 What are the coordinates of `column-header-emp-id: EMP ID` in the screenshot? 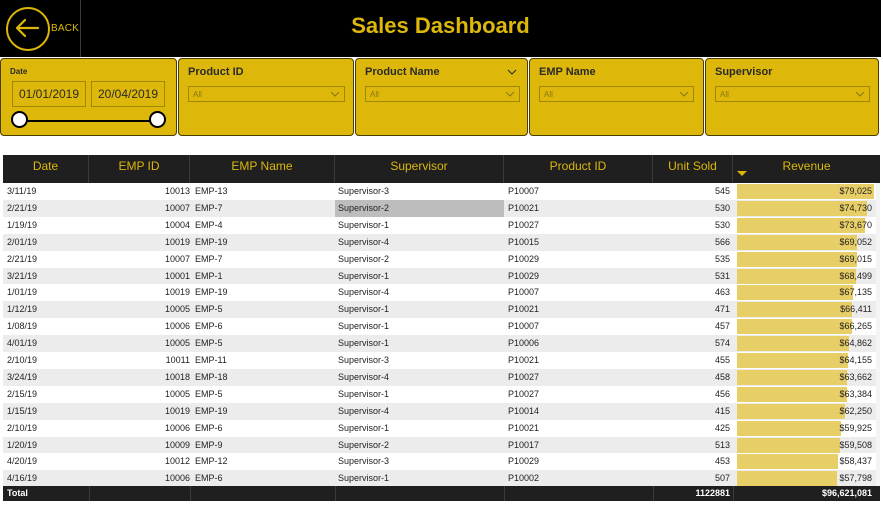 It's located at (139, 169).